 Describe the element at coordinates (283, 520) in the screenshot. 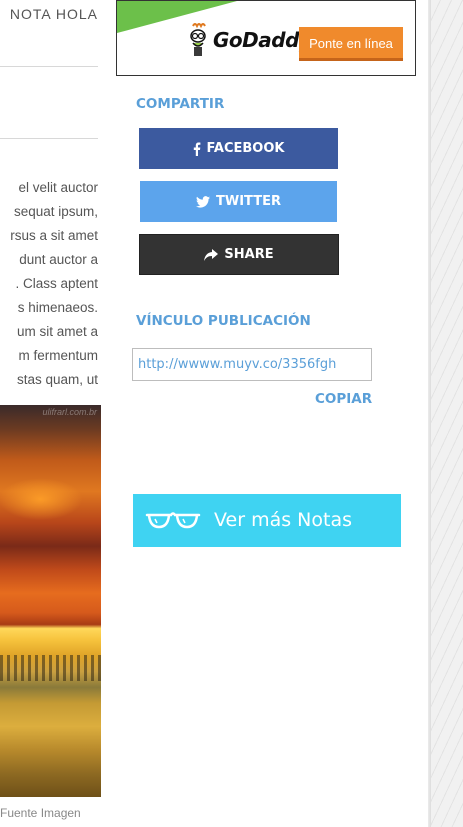

I see `more-notes-label: Ver más Notas` at that location.